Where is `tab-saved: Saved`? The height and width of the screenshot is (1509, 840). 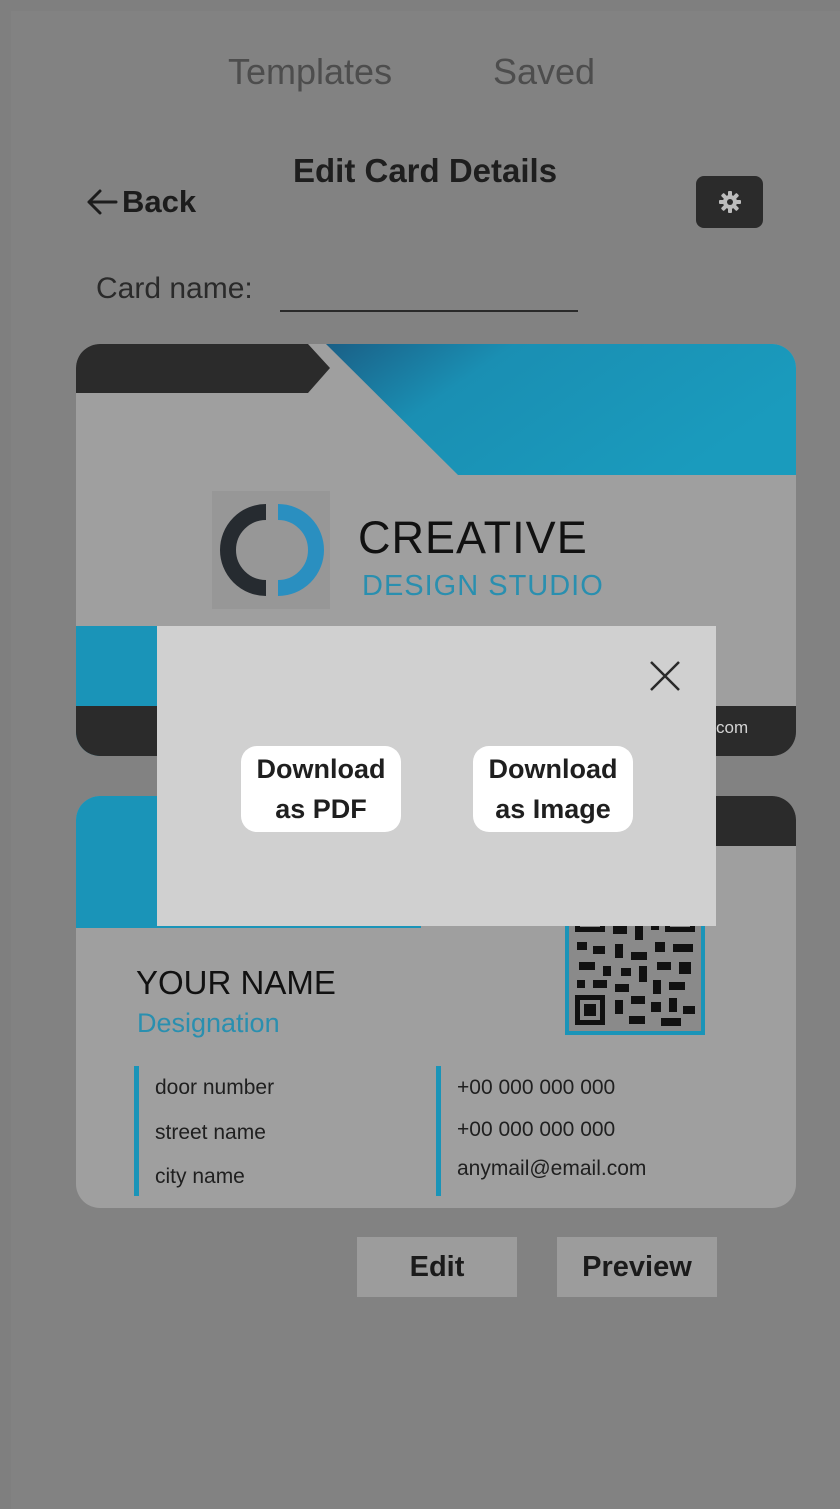
tab-saved: Saved is located at coordinates (544, 72).